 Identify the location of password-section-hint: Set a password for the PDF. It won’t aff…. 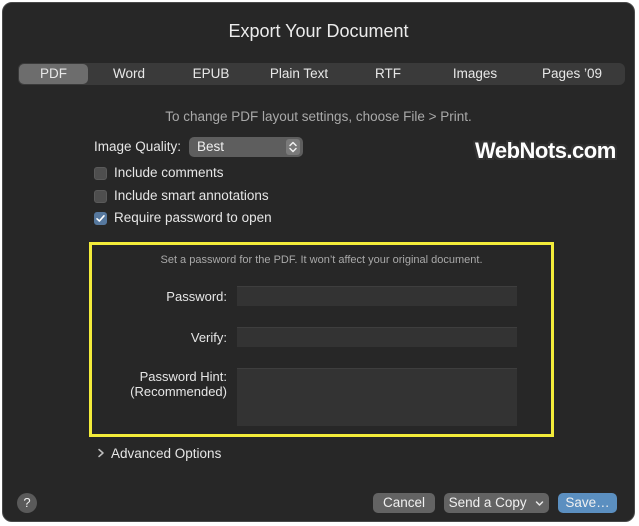
(321, 260).